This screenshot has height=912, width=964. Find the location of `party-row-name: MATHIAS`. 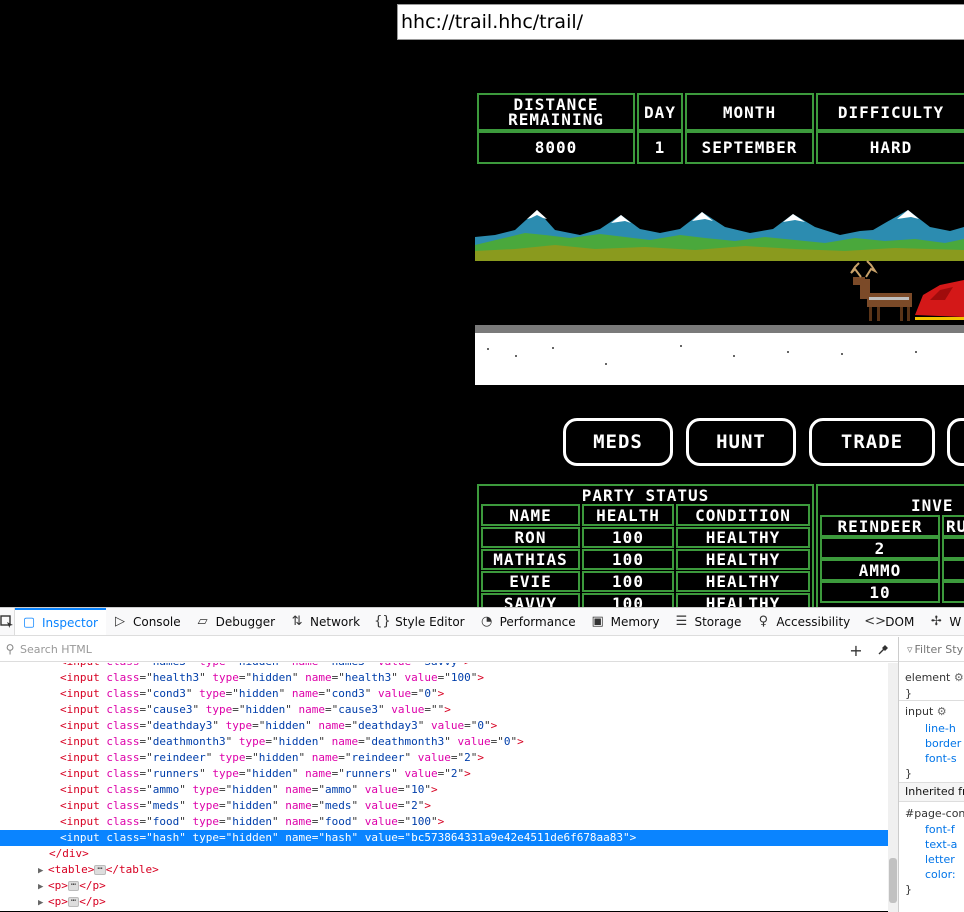

party-row-name: MATHIAS is located at coordinates (530, 559).